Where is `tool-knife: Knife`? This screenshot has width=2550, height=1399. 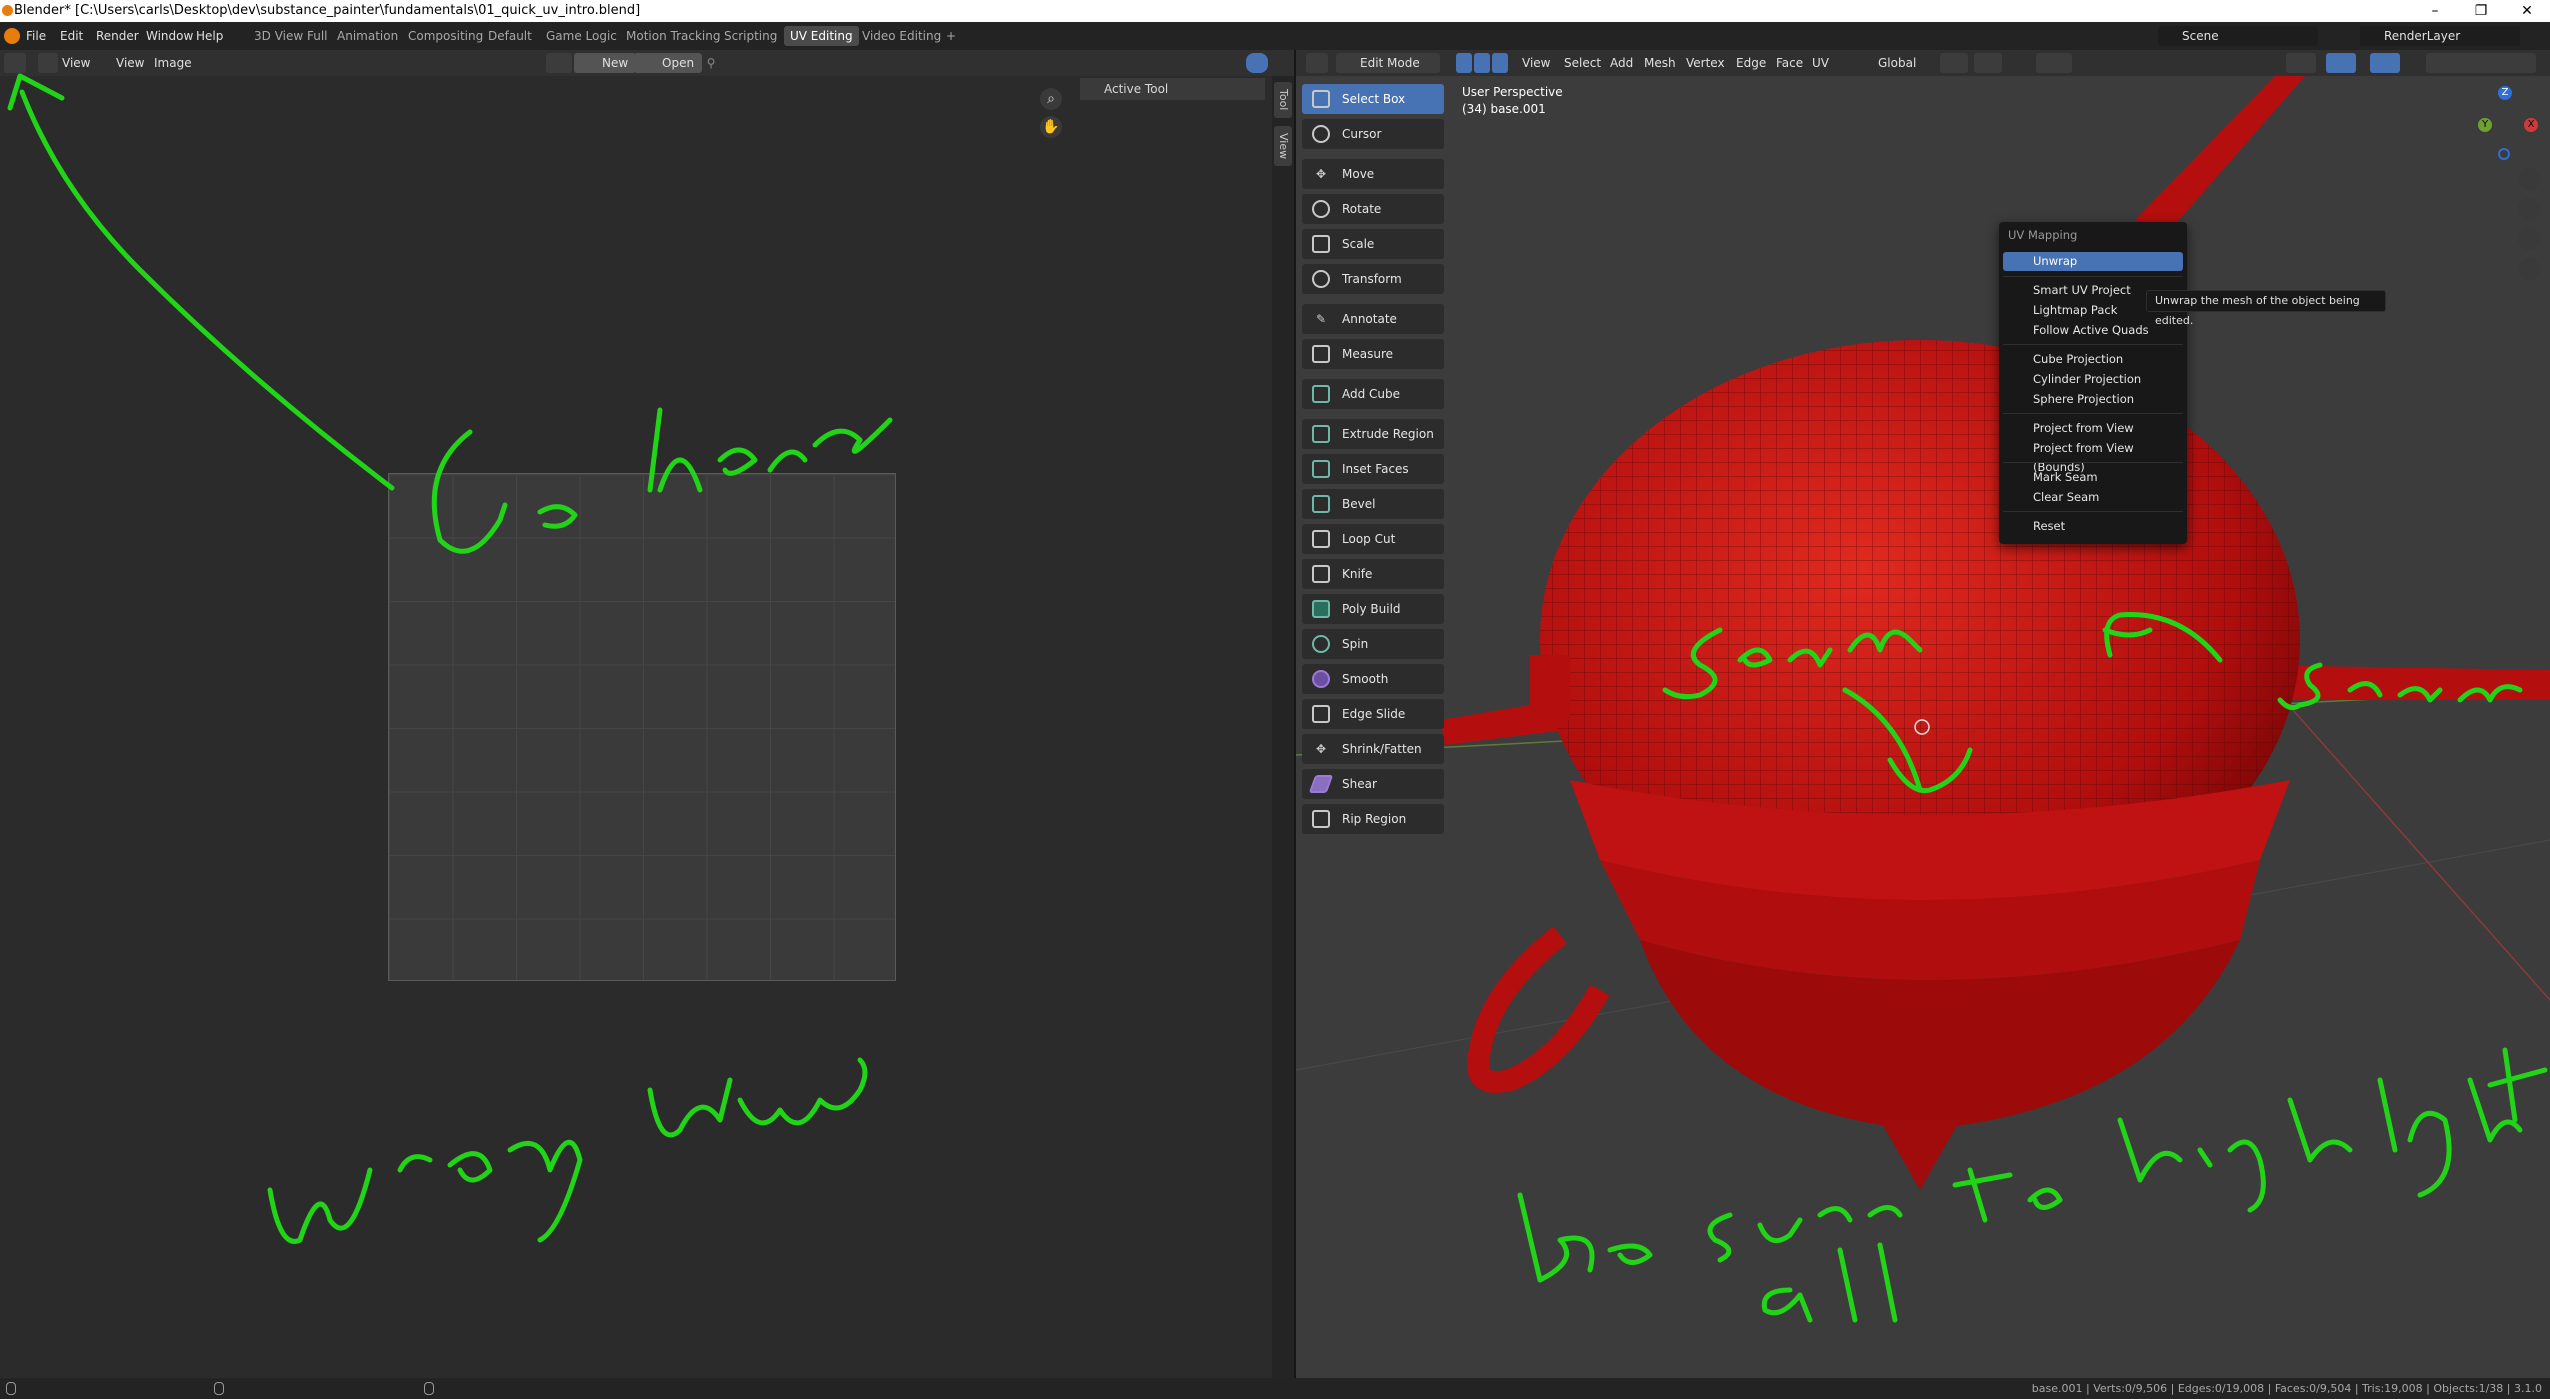 tool-knife: Knife is located at coordinates (1373, 574).